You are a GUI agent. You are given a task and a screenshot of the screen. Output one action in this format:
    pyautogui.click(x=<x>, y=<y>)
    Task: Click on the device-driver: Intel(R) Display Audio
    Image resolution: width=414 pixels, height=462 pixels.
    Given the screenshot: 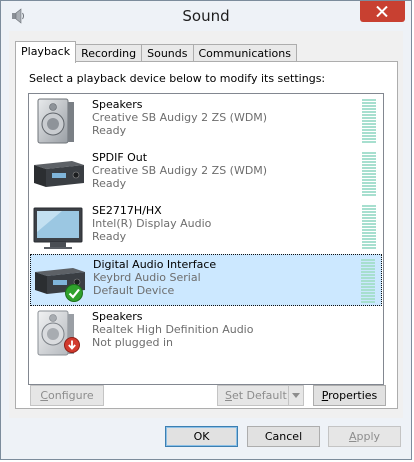 What is the action you would take?
    pyautogui.click(x=152, y=223)
    